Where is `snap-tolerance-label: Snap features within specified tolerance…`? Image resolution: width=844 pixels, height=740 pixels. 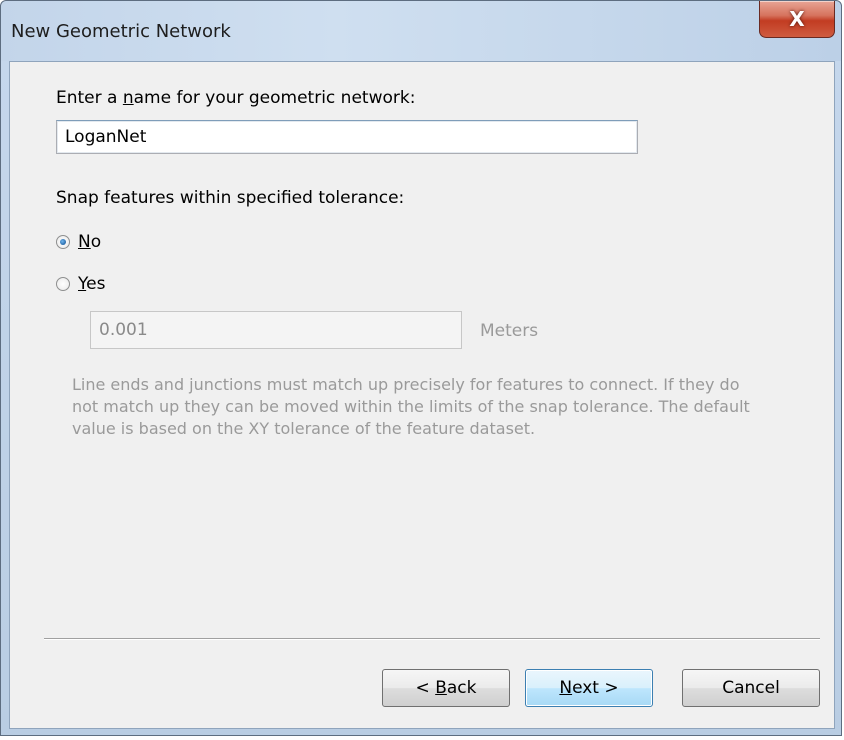 snap-tolerance-label: Snap features within specified tolerance… is located at coordinates (230, 198).